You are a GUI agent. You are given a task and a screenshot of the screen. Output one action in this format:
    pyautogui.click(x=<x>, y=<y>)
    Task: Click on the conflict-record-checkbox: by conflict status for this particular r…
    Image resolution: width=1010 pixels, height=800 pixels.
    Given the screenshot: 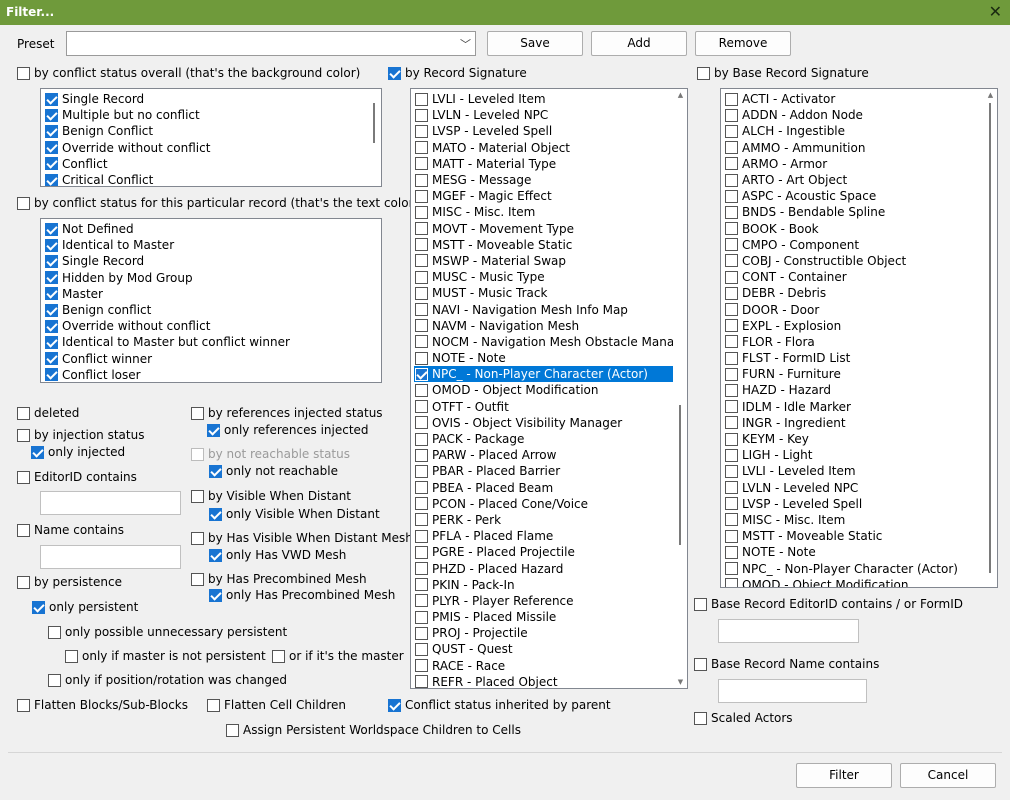 What is the action you would take?
    pyautogui.click(x=217, y=203)
    